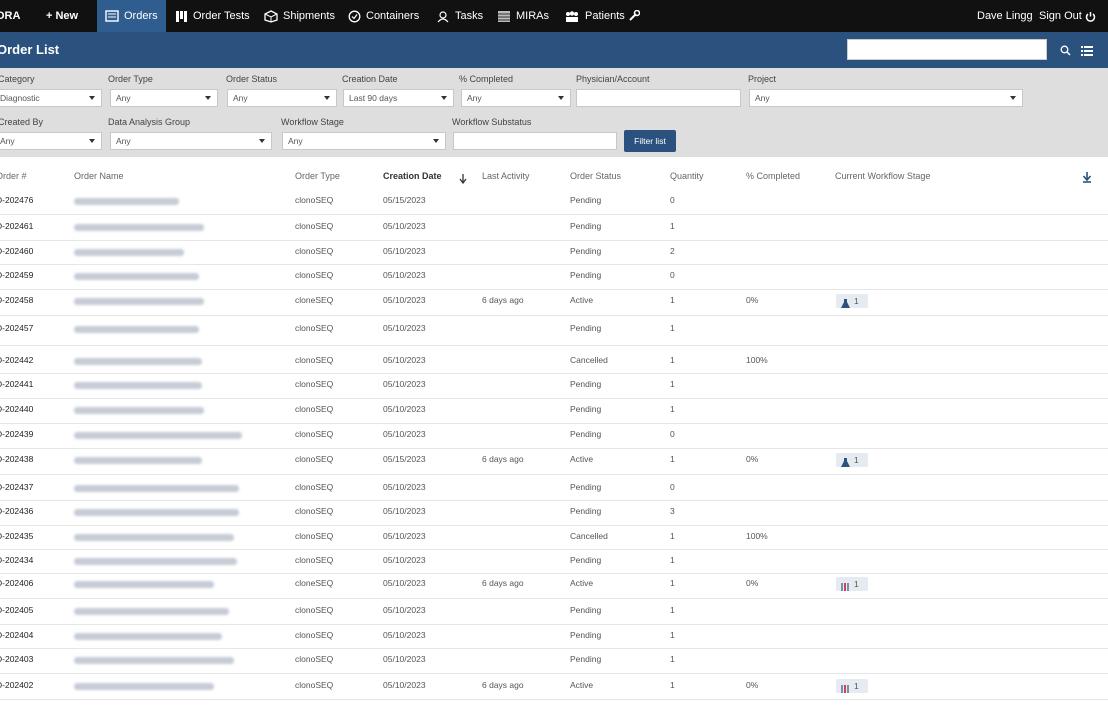 The image size is (1108, 718). I want to click on new-button: + New, so click(62, 16).